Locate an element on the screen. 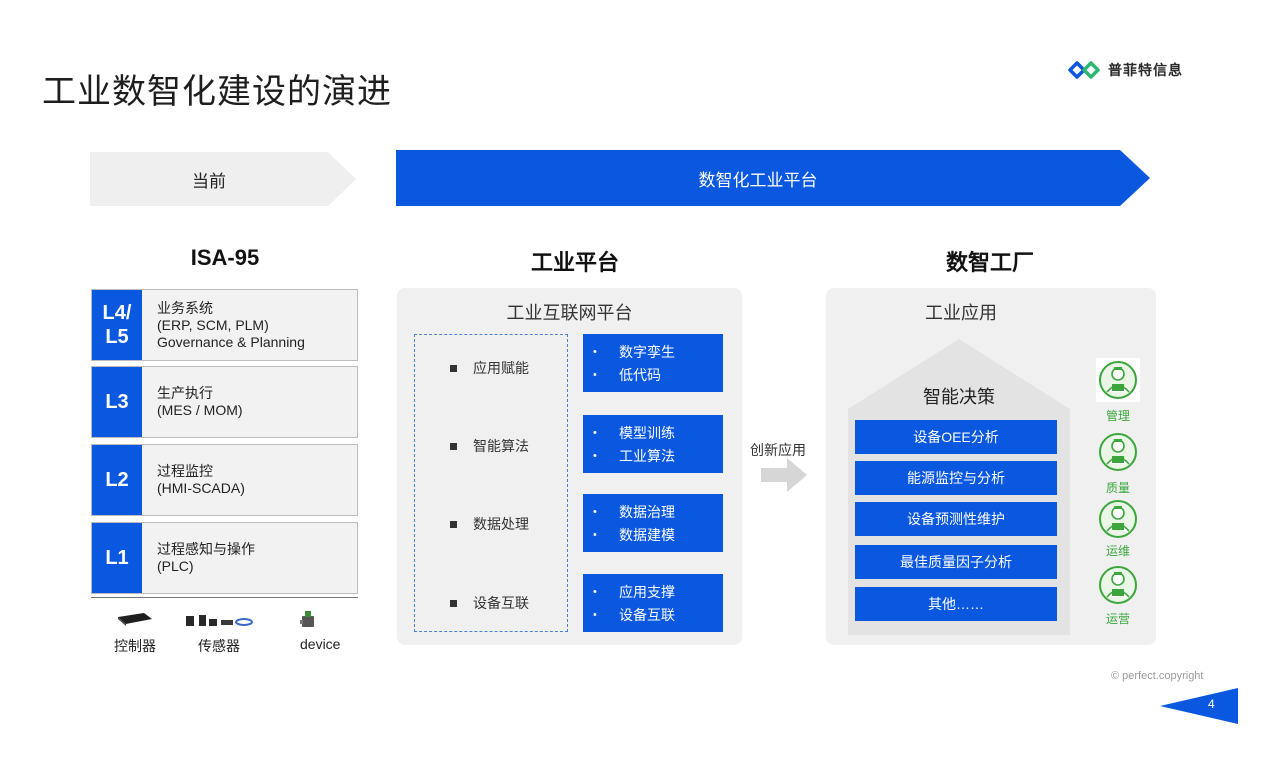 The image size is (1278, 766). layer-level: L4/ L5 is located at coordinates (117, 325).